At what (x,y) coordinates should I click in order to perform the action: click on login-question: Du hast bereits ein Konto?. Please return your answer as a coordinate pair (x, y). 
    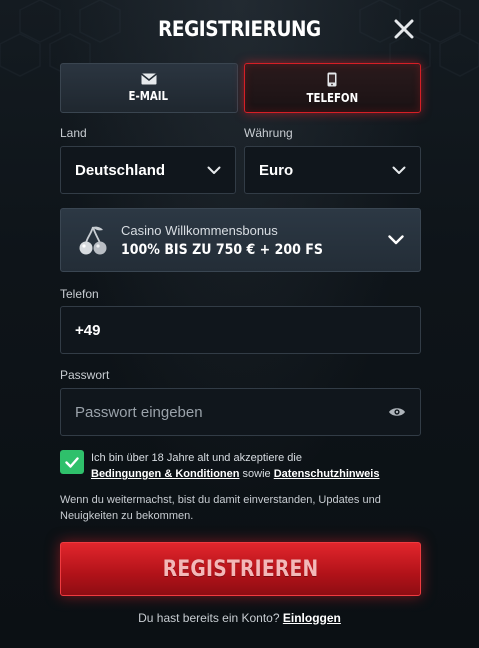
    Looking at the image, I should click on (209, 618).